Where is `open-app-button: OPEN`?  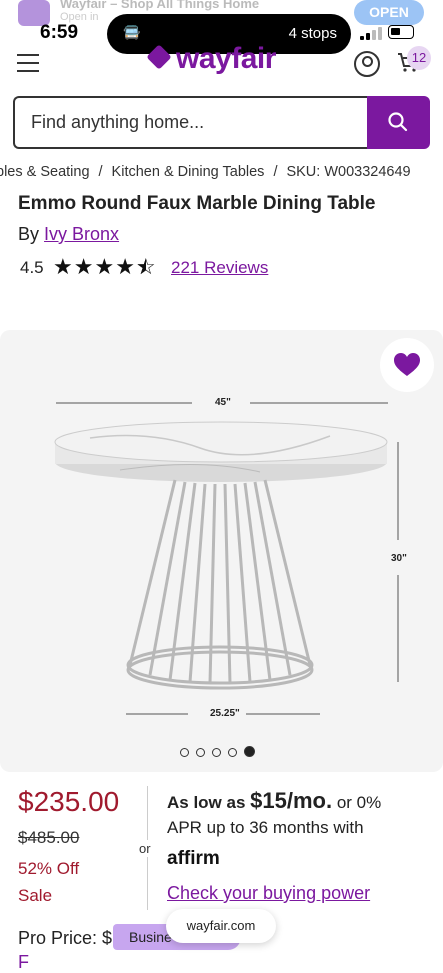 open-app-button: OPEN is located at coordinates (389, 12).